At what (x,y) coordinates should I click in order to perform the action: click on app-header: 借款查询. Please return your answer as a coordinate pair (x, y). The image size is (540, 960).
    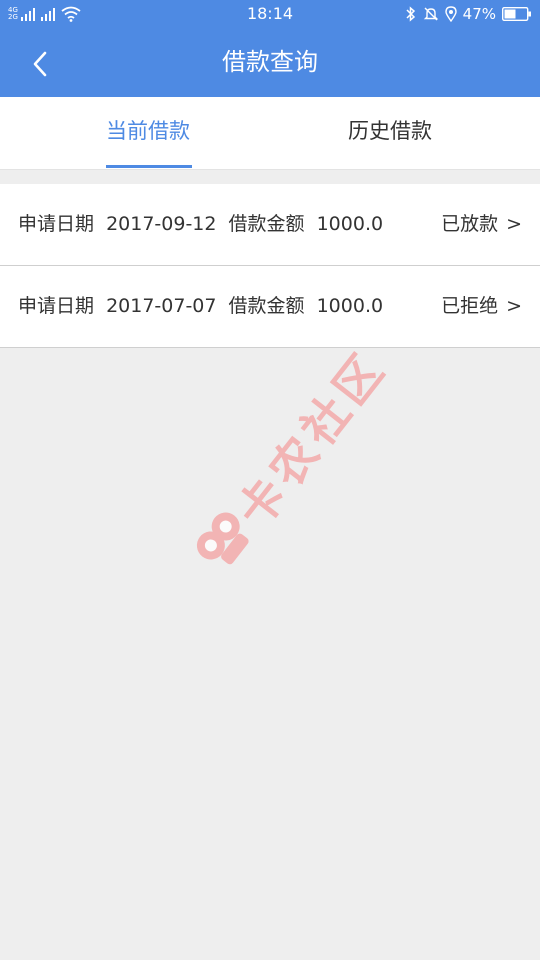
    Looking at the image, I should click on (270, 62).